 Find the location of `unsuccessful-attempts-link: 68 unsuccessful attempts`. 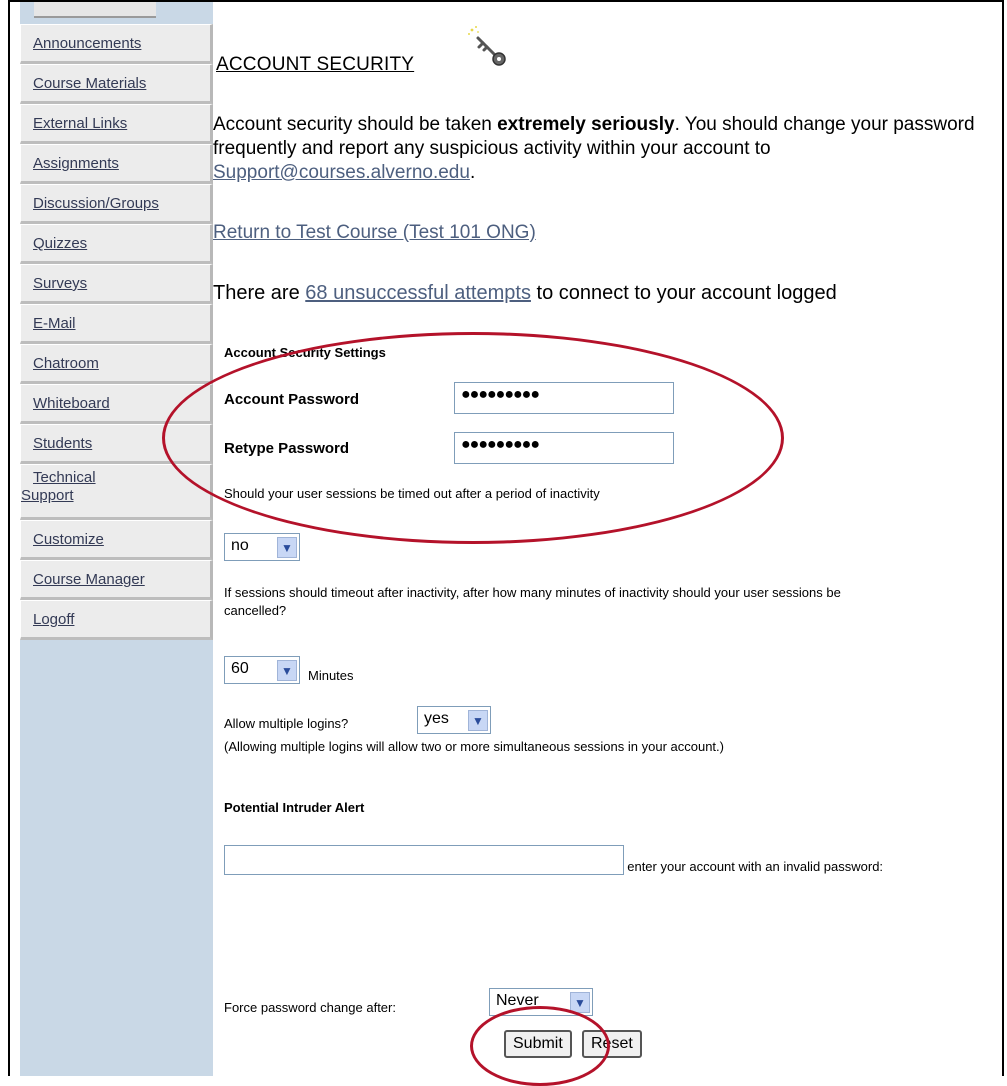

unsuccessful-attempts-link: 68 unsuccessful attempts is located at coordinates (418, 293).